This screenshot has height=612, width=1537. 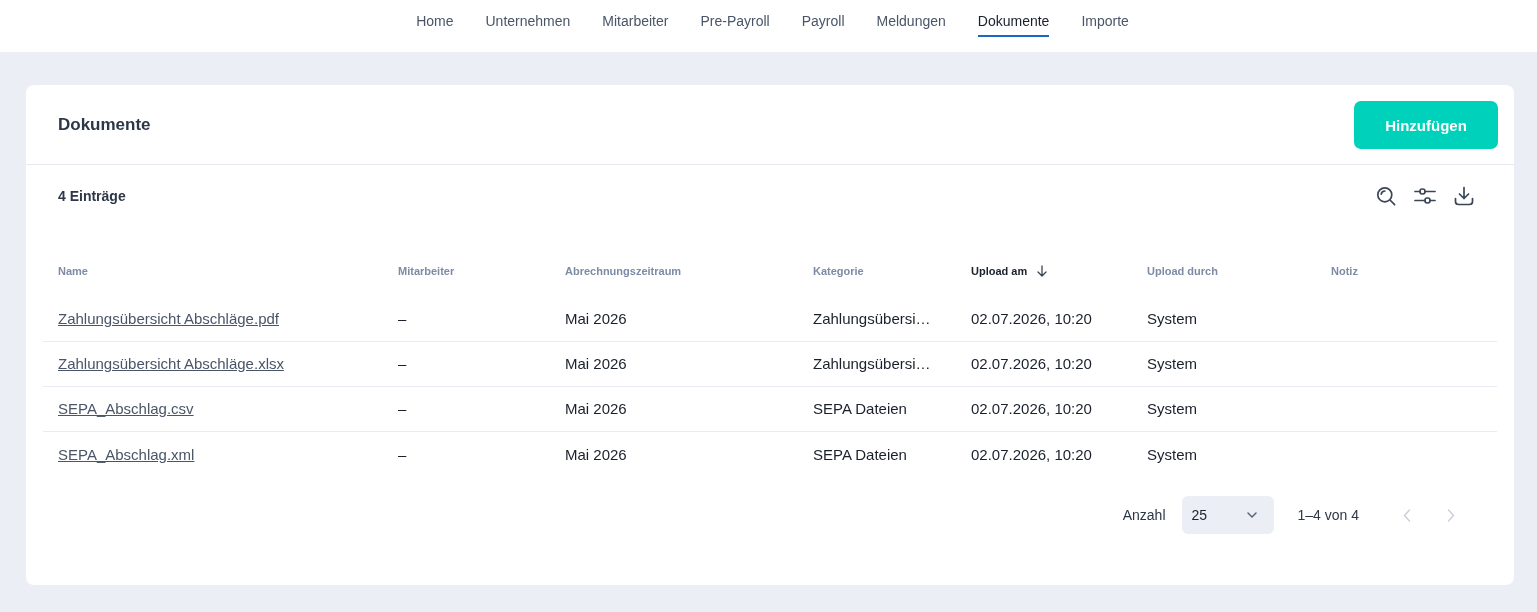 I want to click on nav-tab: Pre-Payroll, so click(x=735, y=18).